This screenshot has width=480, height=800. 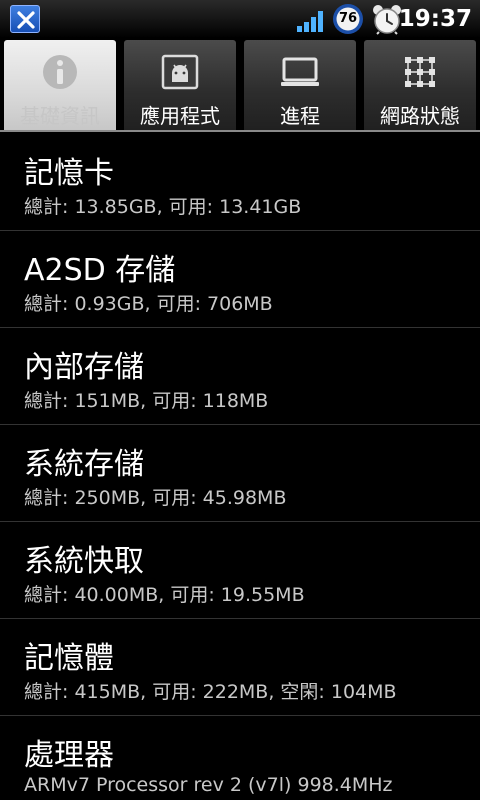 What do you see at coordinates (240, 19) in the screenshot?
I see `status-bar: 76 19:37` at bounding box center [240, 19].